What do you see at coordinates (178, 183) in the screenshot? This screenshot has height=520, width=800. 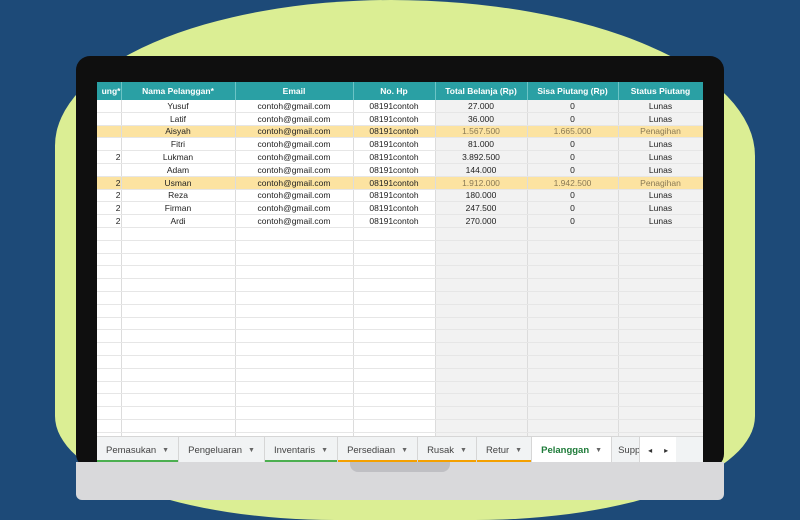 I see `cell-nama: Usman` at bounding box center [178, 183].